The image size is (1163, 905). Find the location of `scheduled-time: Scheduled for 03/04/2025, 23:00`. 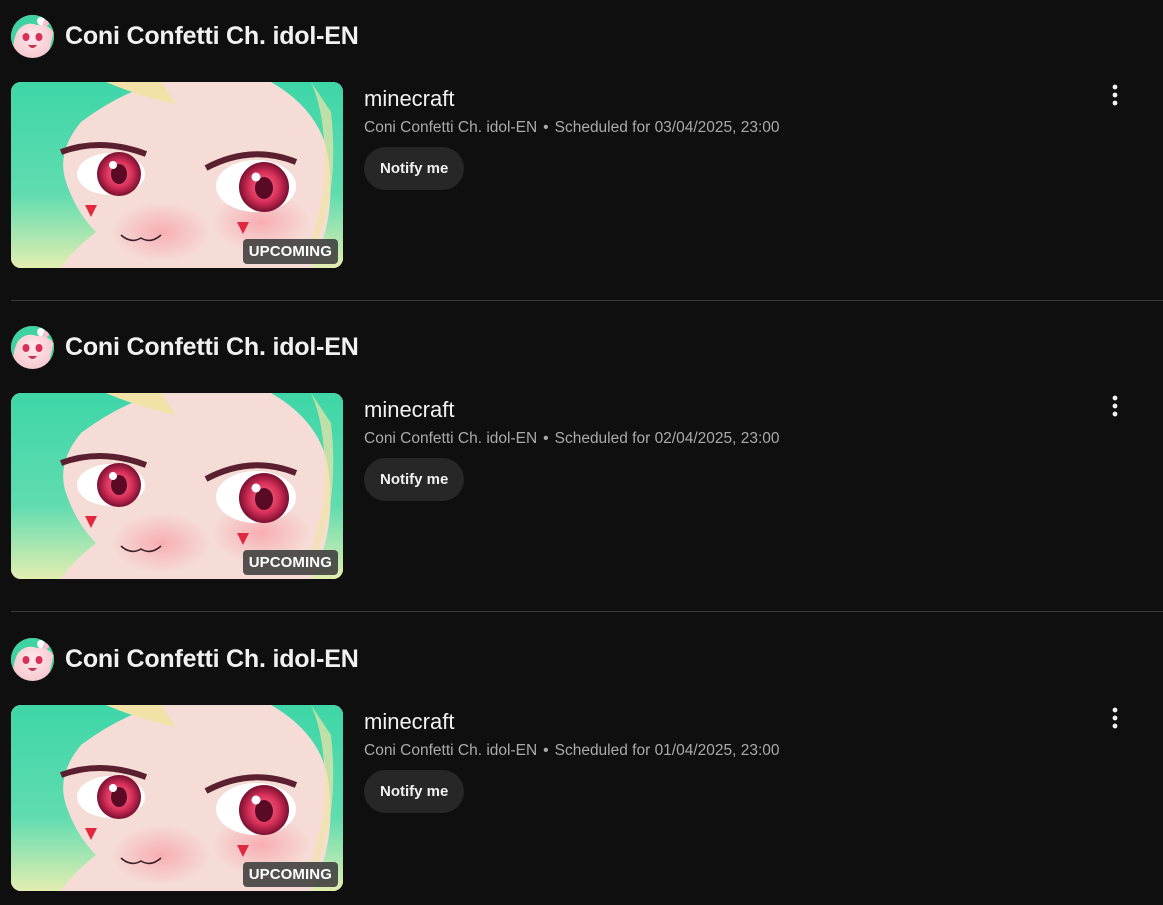

scheduled-time: Scheduled for 03/04/2025, 23:00 is located at coordinates (667, 127).